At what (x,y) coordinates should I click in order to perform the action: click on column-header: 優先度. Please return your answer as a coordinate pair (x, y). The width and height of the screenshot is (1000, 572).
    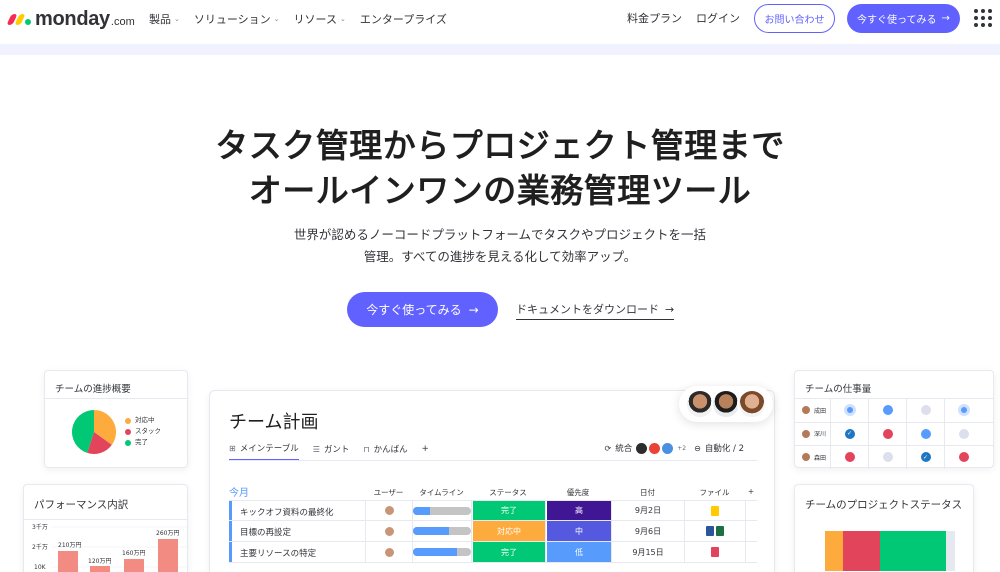
    Looking at the image, I should click on (578, 492).